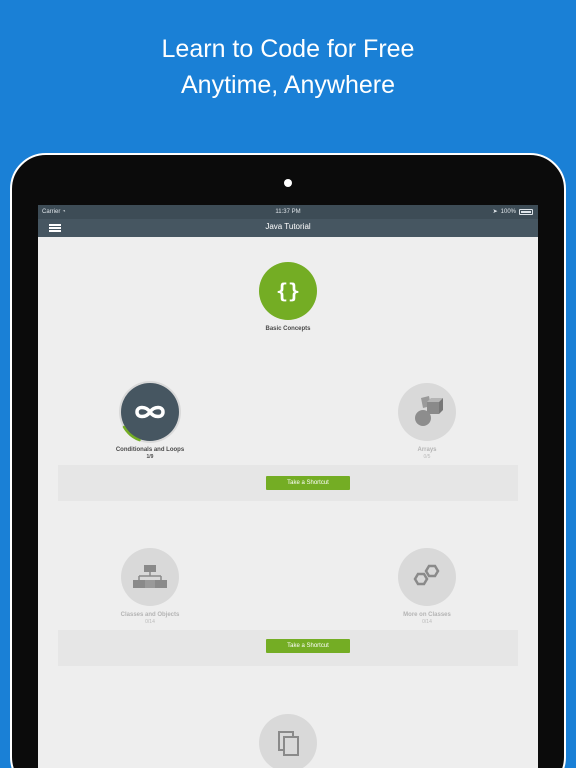 This screenshot has height=768, width=576. Describe the element at coordinates (427, 615) in the screenshot. I see `lesson-title: More on Classes` at that location.